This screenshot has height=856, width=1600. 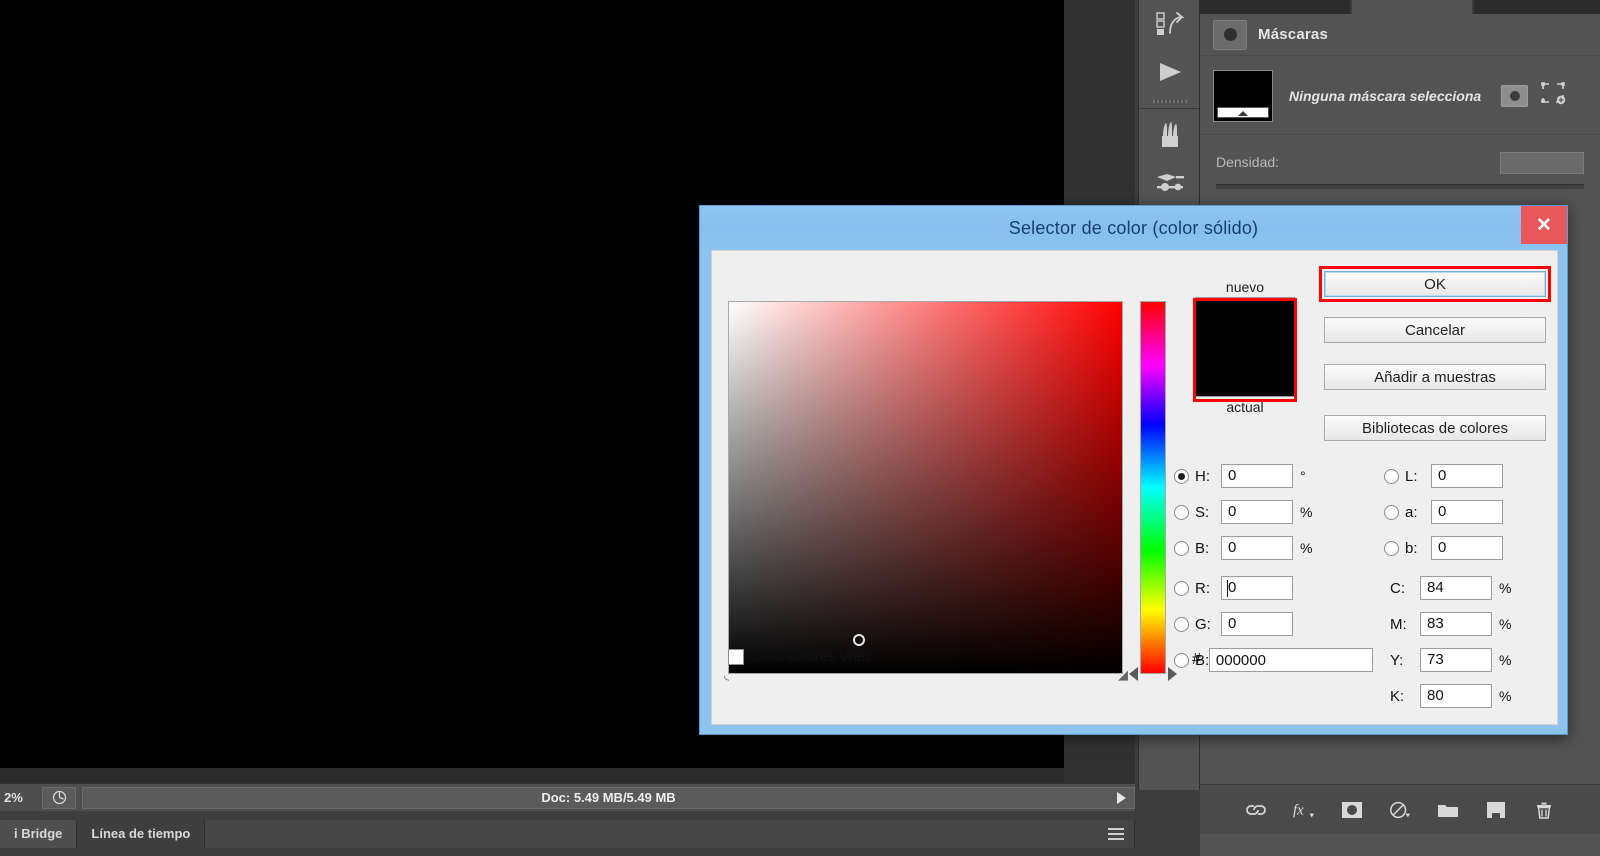 I want to click on field-corner-handle-left: ◟, so click(x=727, y=674).